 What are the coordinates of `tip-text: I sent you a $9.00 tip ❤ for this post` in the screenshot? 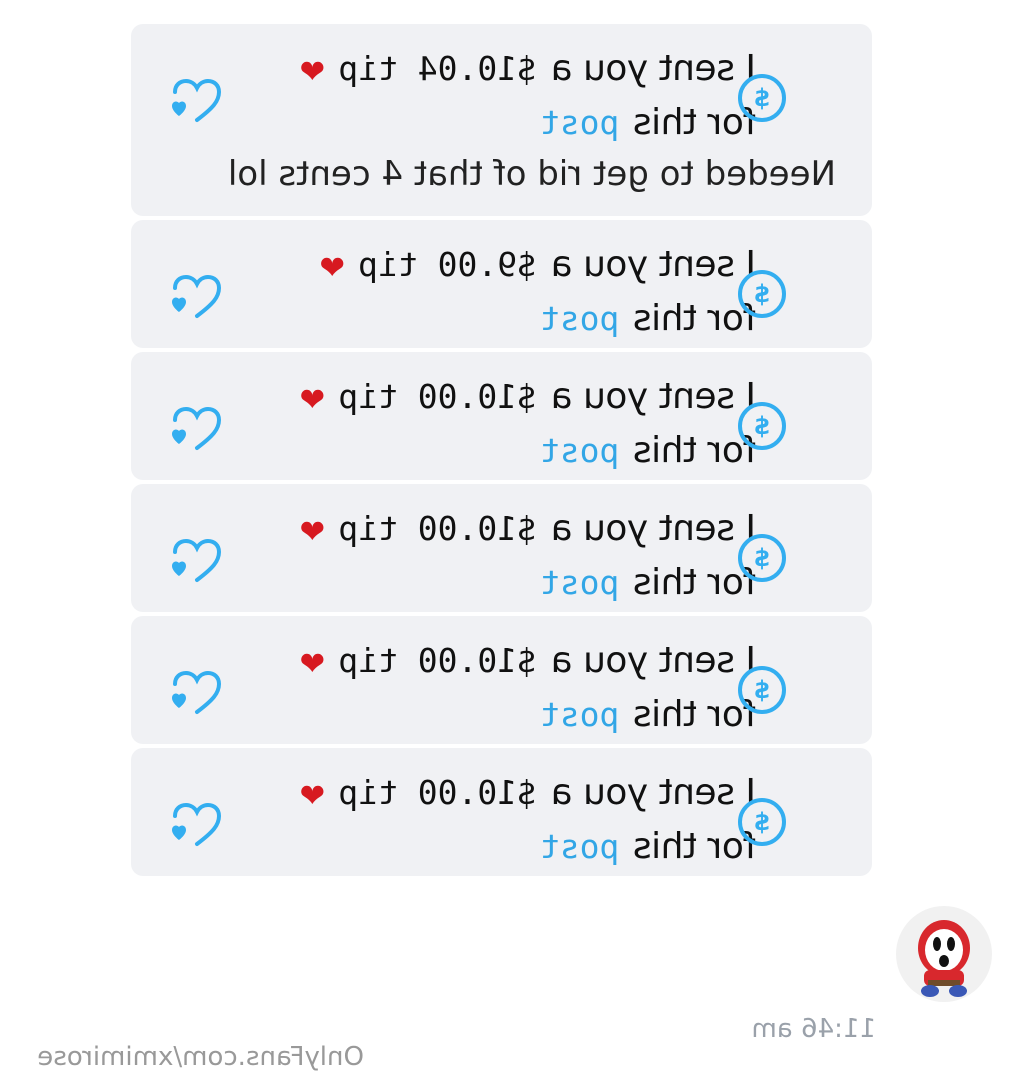 It's located at (538, 292).